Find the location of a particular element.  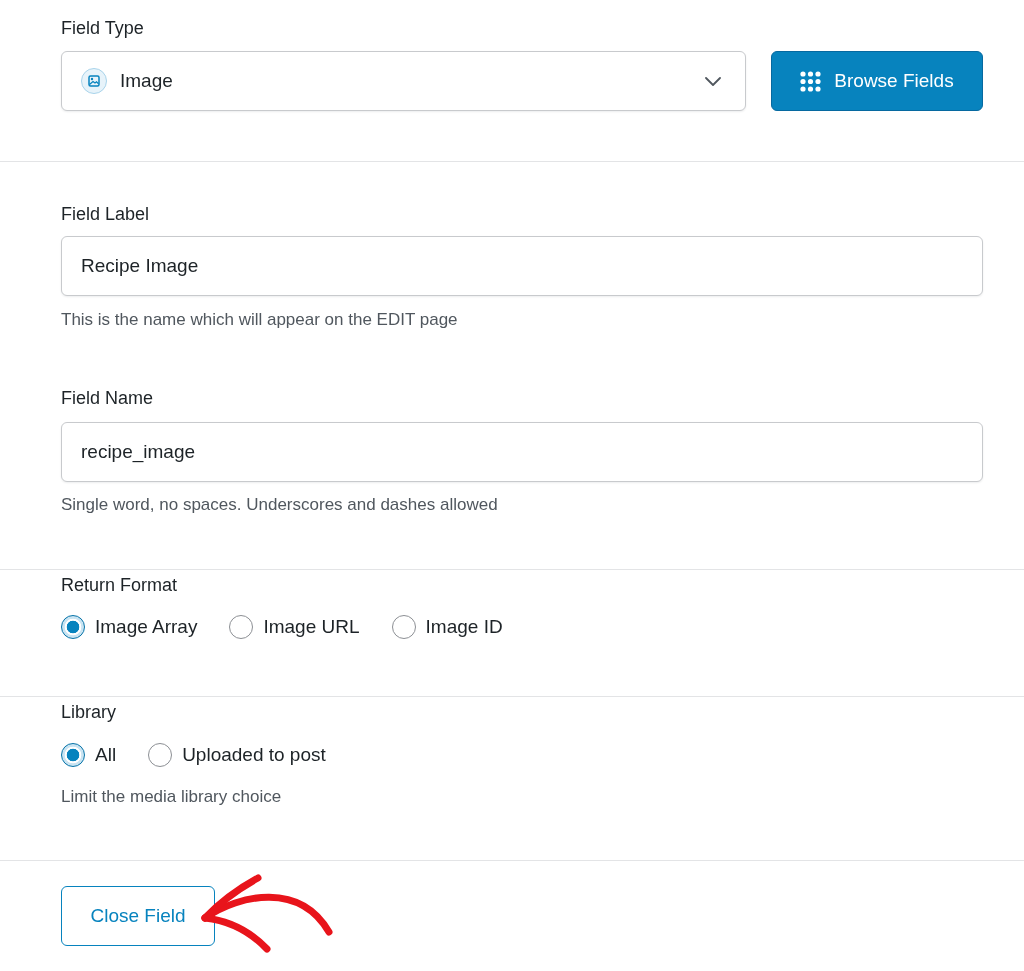

field-label: Field Name is located at coordinates (107, 398).